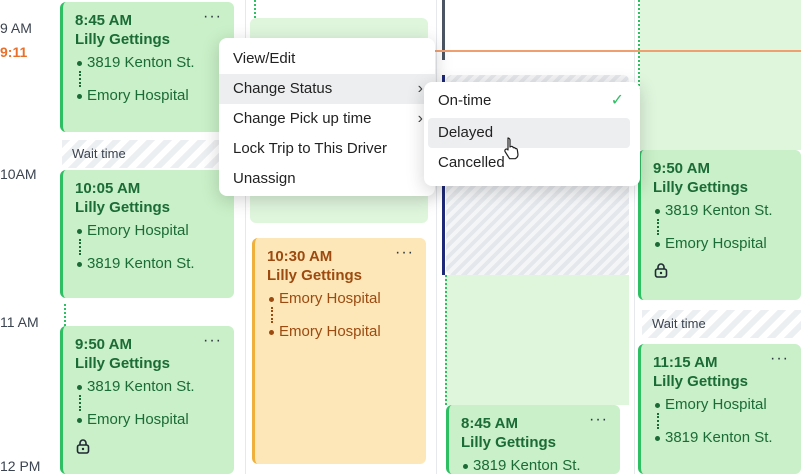 The image size is (801, 474). What do you see at coordinates (302, 118) in the screenshot?
I see `menu-item-label: Change Pick up time` at bounding box center [302, 118].